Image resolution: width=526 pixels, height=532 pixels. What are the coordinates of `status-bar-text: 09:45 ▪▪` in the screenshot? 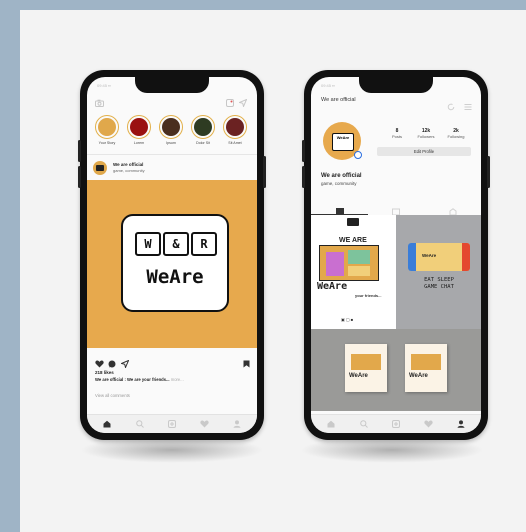 It's located at (104, 85).